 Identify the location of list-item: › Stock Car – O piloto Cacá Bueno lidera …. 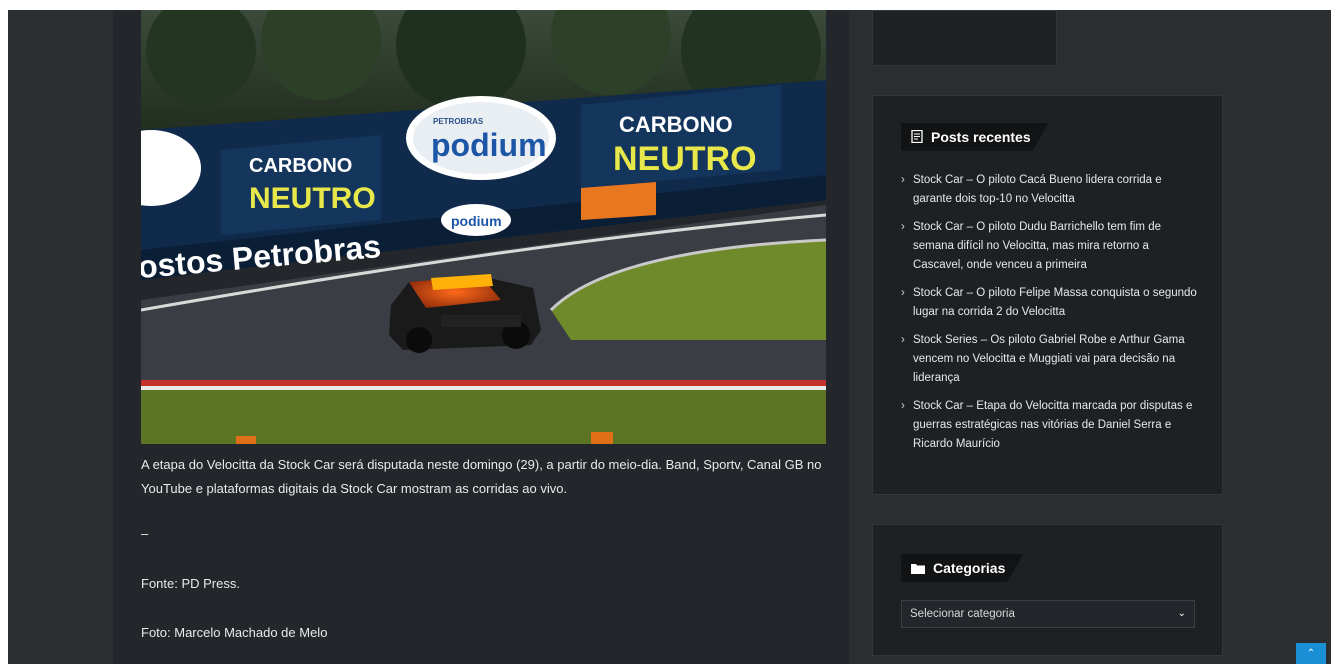
(1051, 190).